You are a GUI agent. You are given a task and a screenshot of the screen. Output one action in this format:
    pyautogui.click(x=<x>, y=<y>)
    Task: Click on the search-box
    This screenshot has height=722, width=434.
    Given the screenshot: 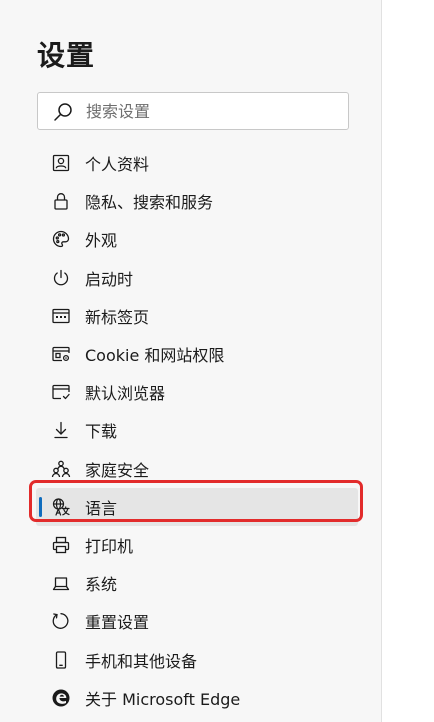 What is the action you would take?
    pyautogui.click(x=193, y=111)
    